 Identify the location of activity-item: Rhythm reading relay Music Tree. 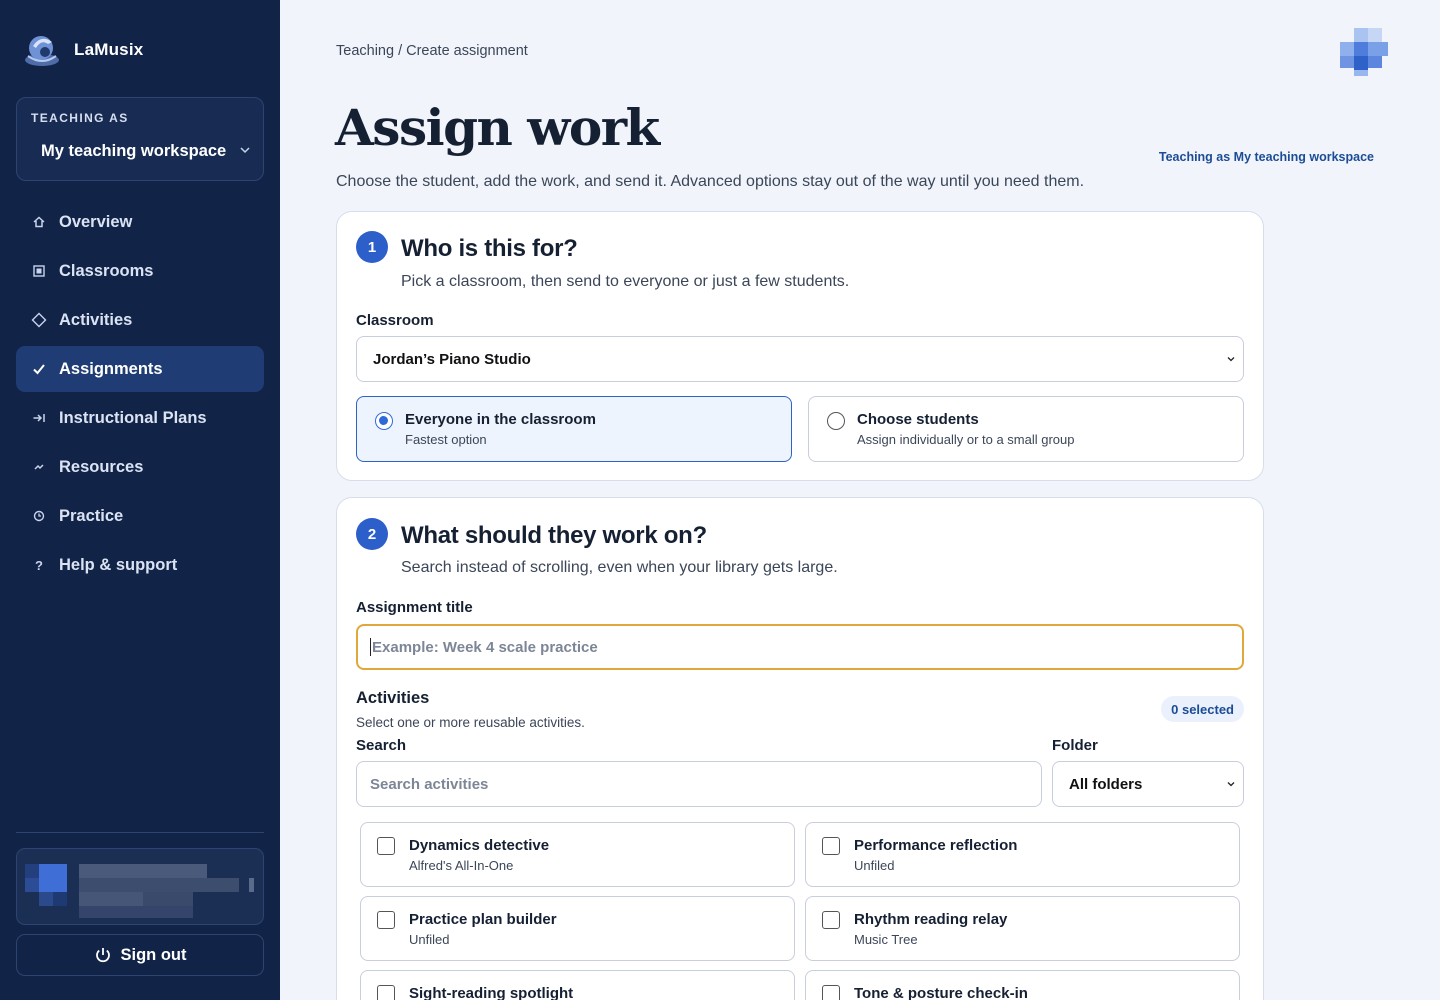
(1022, 928).